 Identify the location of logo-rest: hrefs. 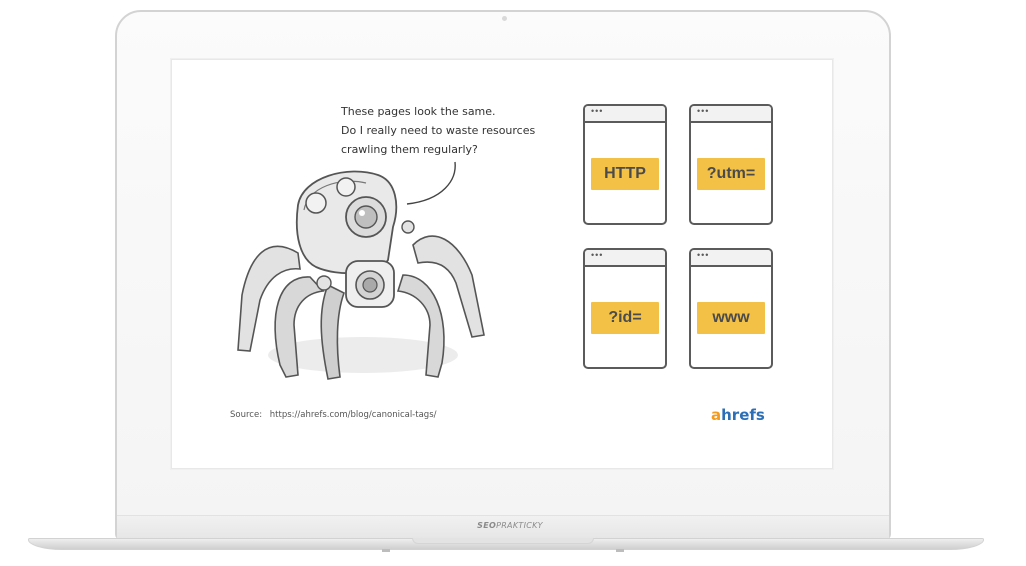
(743, 415).